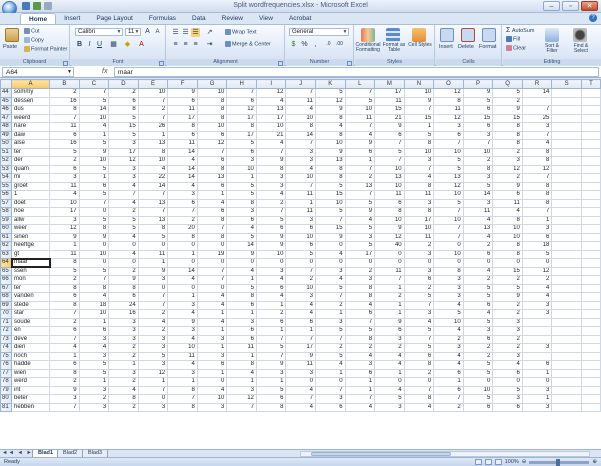 The width and height of the screenshot is (601, 466). Describe the element at coordinates (114, 18) in the screenshot. I see `tab-page-layout: Page Layout` at that location.